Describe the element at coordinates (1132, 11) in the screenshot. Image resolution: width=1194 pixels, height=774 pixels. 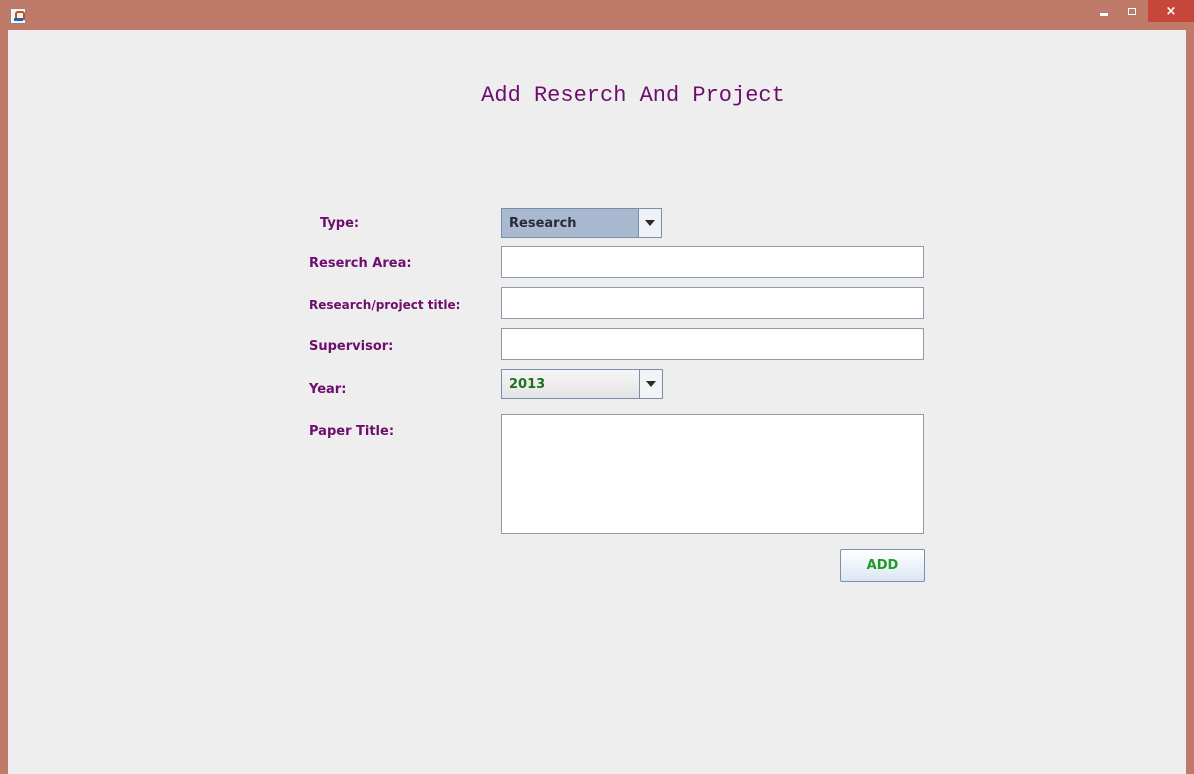
I see `maximize-icon` at that location.